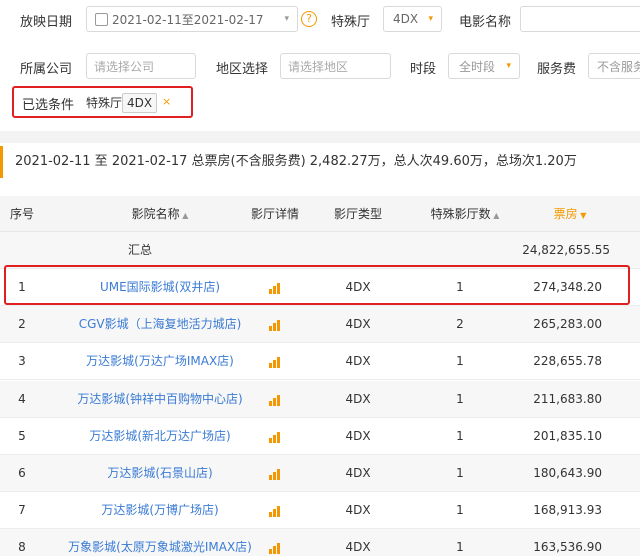  Describe the element at coordinates (160, 473) in the screenshot. I see `cinema-name-link: 万达影城(石景山店)` at that location.